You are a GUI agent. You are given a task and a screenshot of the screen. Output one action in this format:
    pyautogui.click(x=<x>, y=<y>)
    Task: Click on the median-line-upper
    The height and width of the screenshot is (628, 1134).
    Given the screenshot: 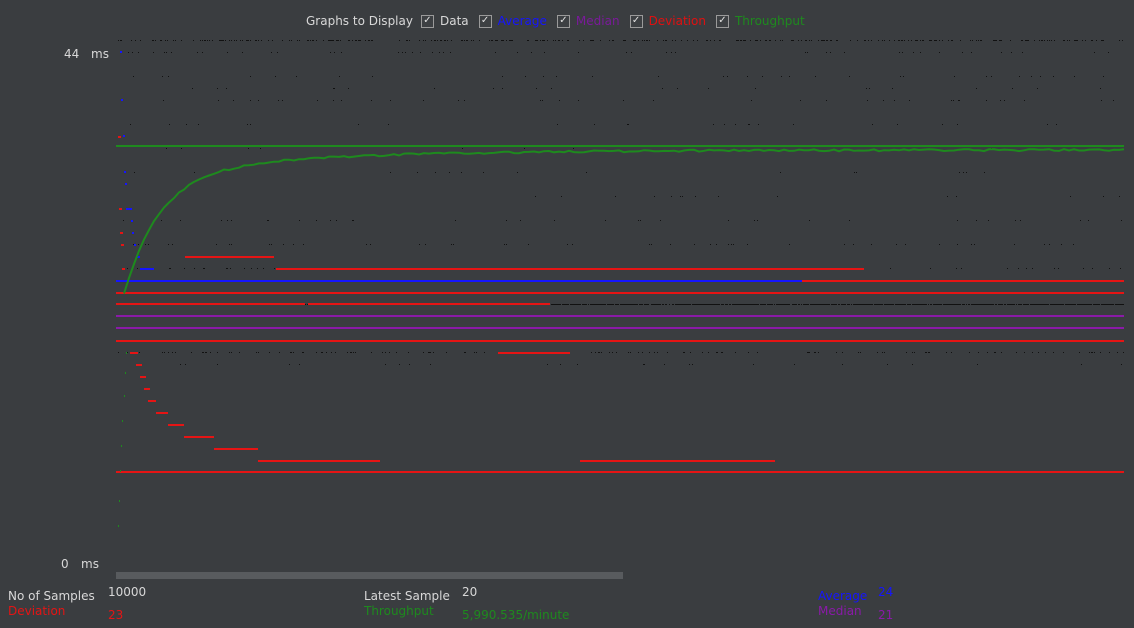 What is the action you would take?
    pyautogui.click(x=620, y=316)
    